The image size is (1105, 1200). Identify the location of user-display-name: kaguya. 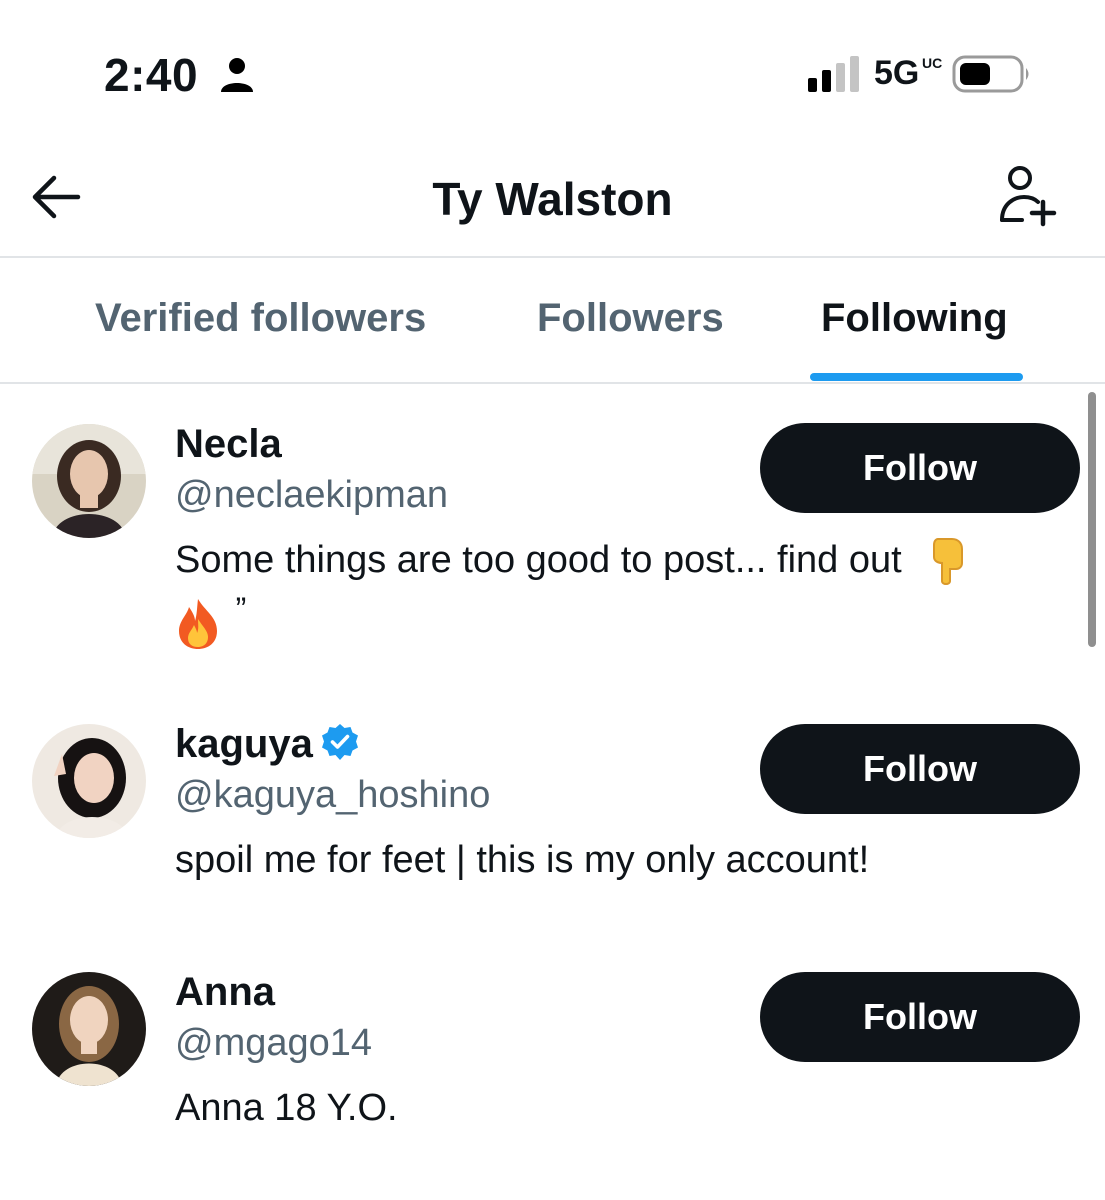
(267, 744).